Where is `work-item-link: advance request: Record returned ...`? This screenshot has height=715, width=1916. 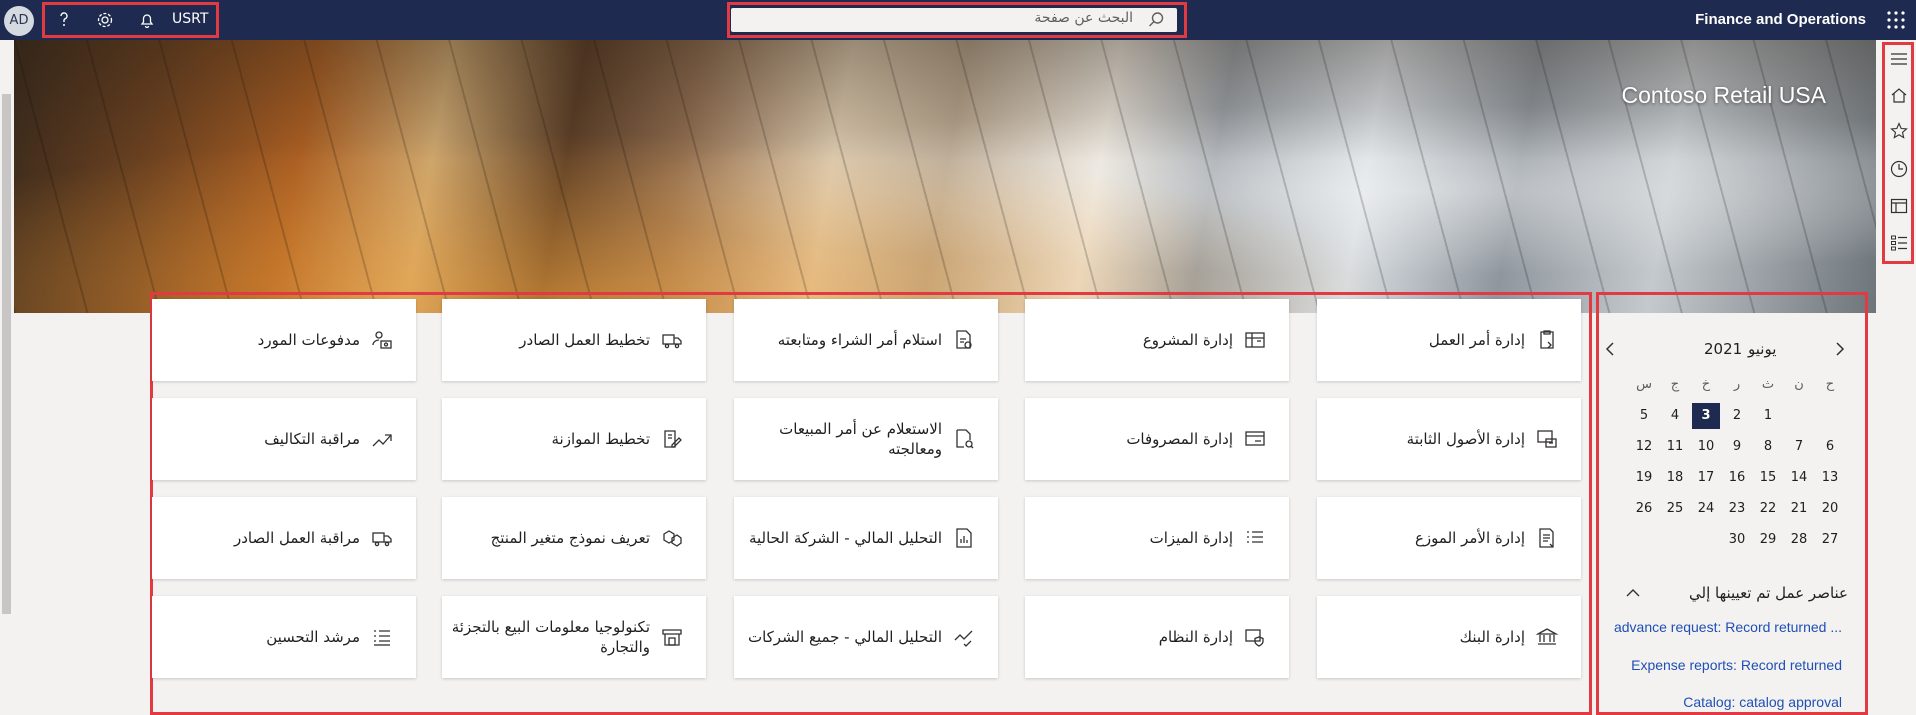
work-item-link: advance request: Record returned ... is located at coordinates (1728, 627).